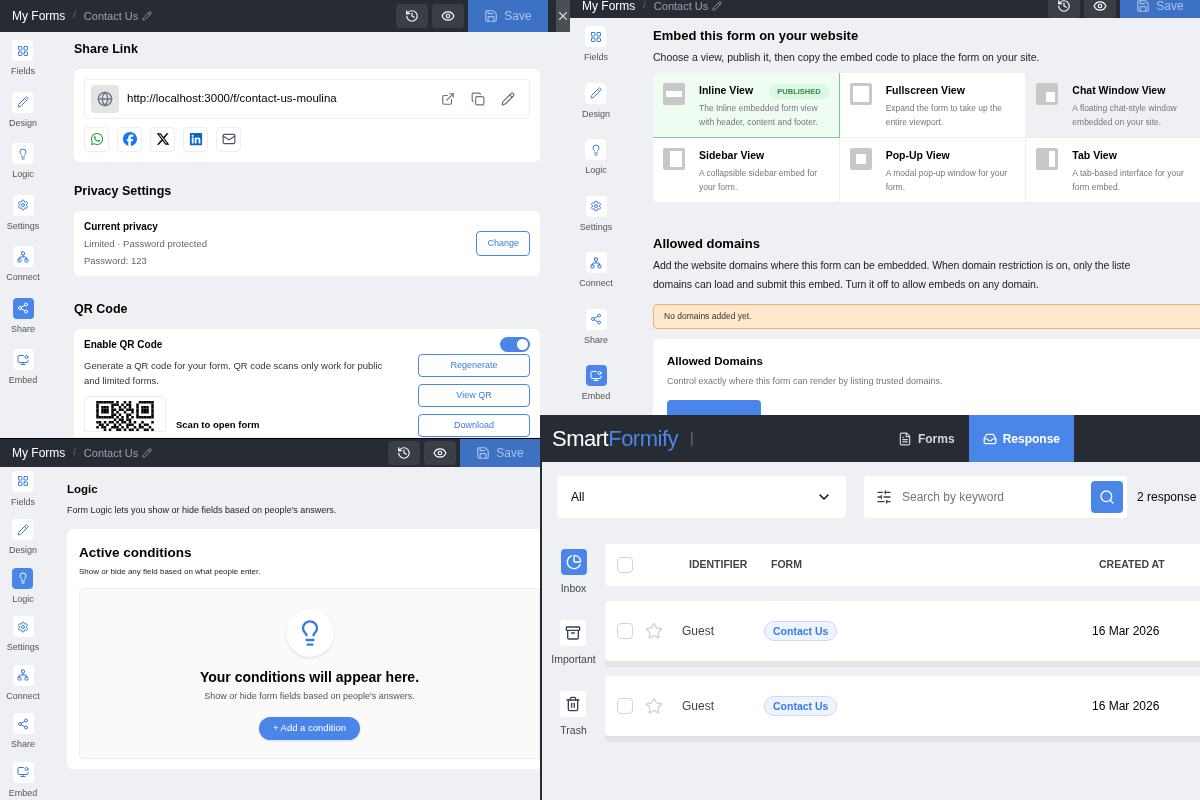  What do you see at coordinates (701, 497) in the screenshot?
I see `form-filter-select: All` at bounding box center [701, 497].